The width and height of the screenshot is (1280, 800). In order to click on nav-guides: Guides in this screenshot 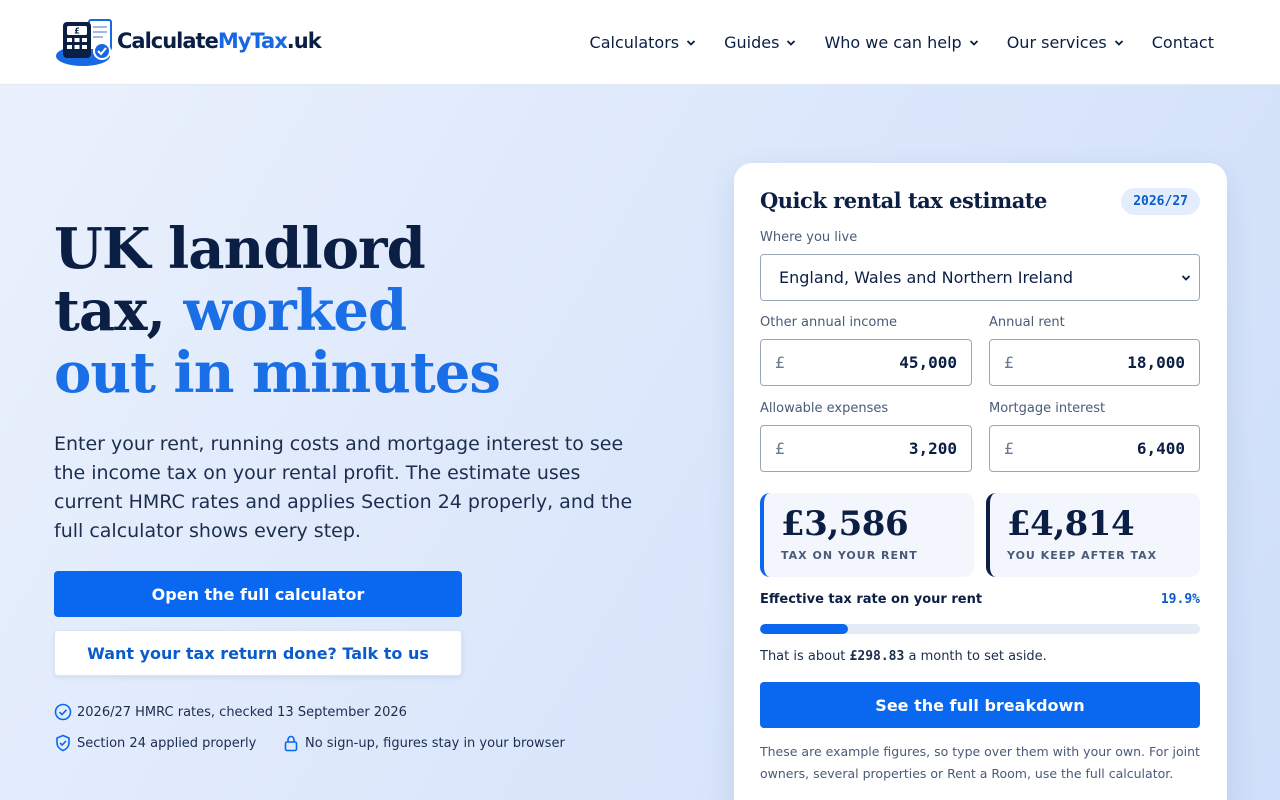, I will do `click(760, 42)`.